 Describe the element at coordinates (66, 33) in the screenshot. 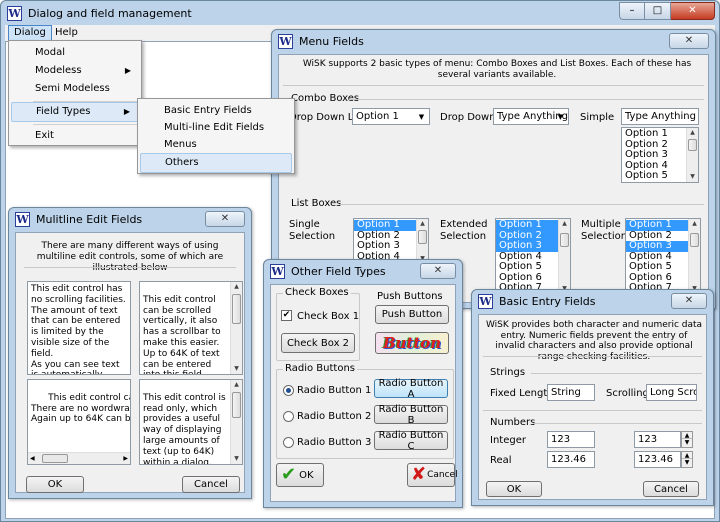

I see `menubar-item-help: Help` at that location.